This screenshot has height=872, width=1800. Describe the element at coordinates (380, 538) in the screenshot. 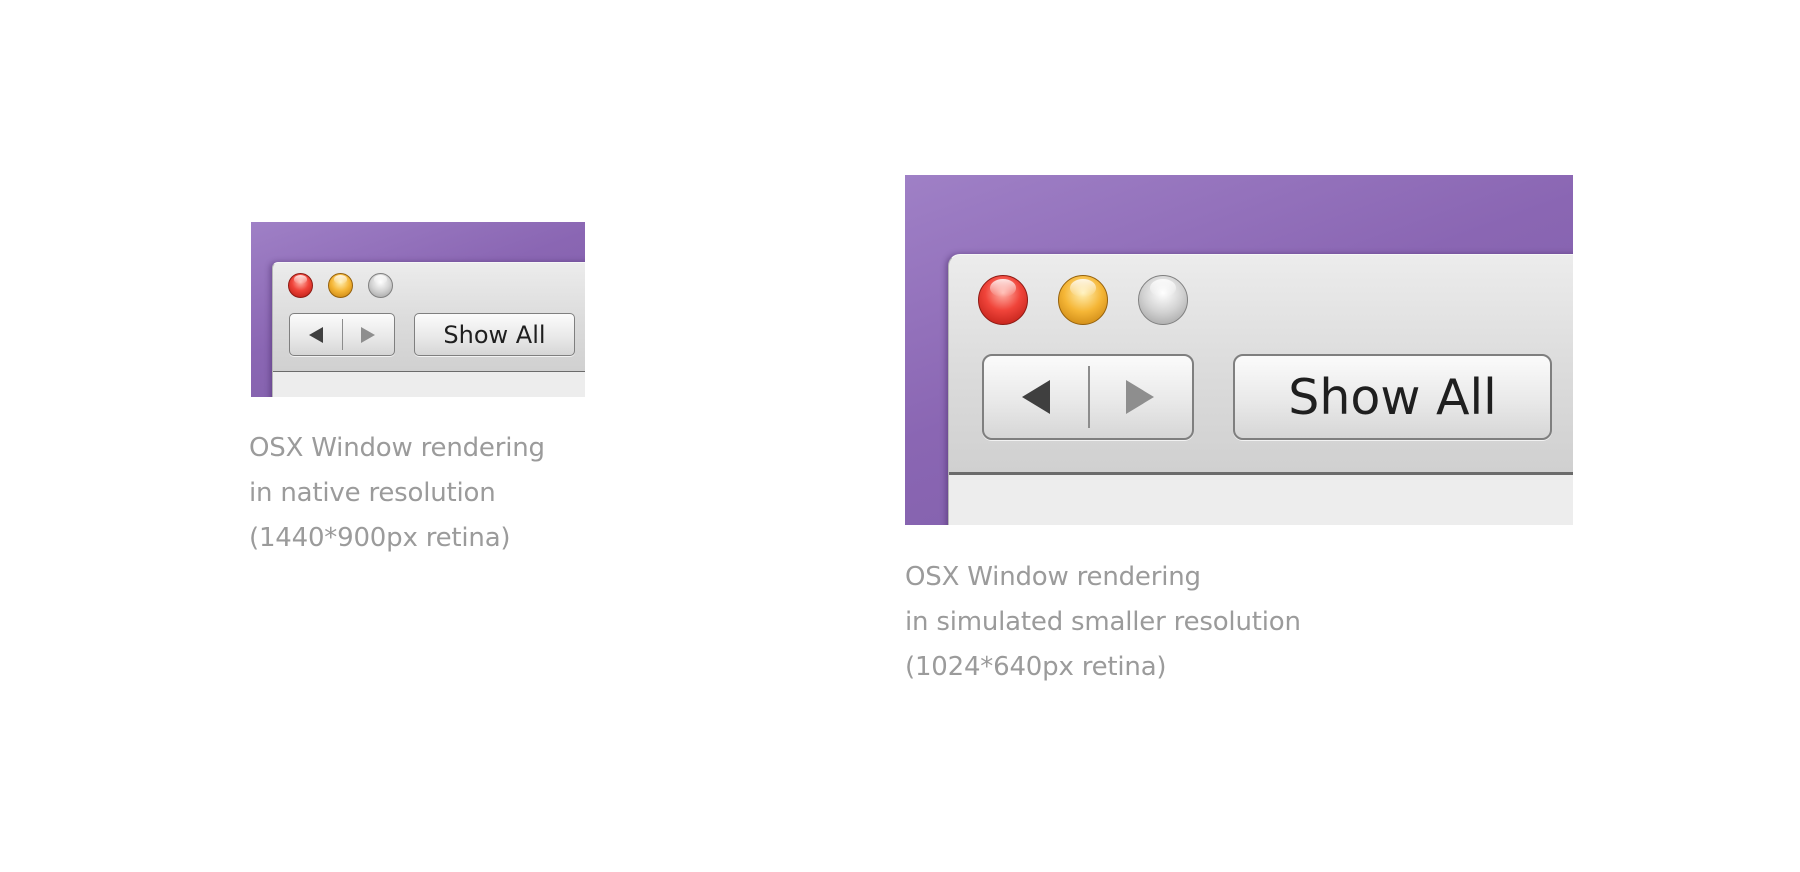

I see `caption-line: (1440*900px retina)` at that location.